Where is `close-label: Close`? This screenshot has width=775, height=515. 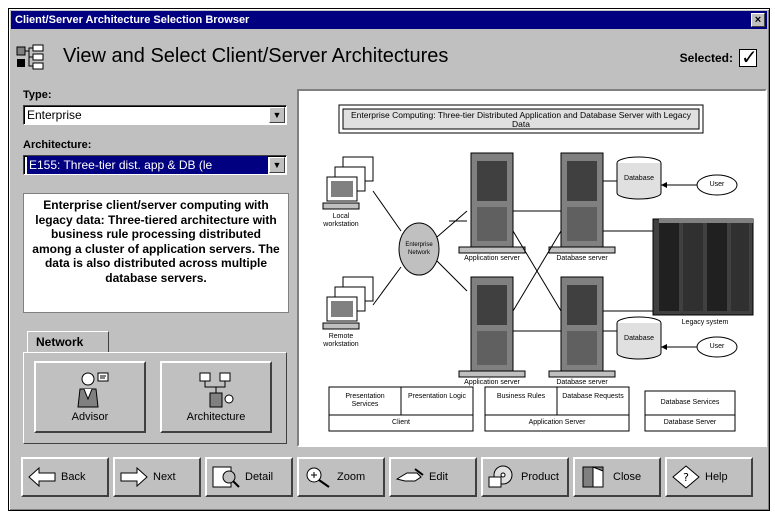
close-label: Close is located at coordinates (627, 477).